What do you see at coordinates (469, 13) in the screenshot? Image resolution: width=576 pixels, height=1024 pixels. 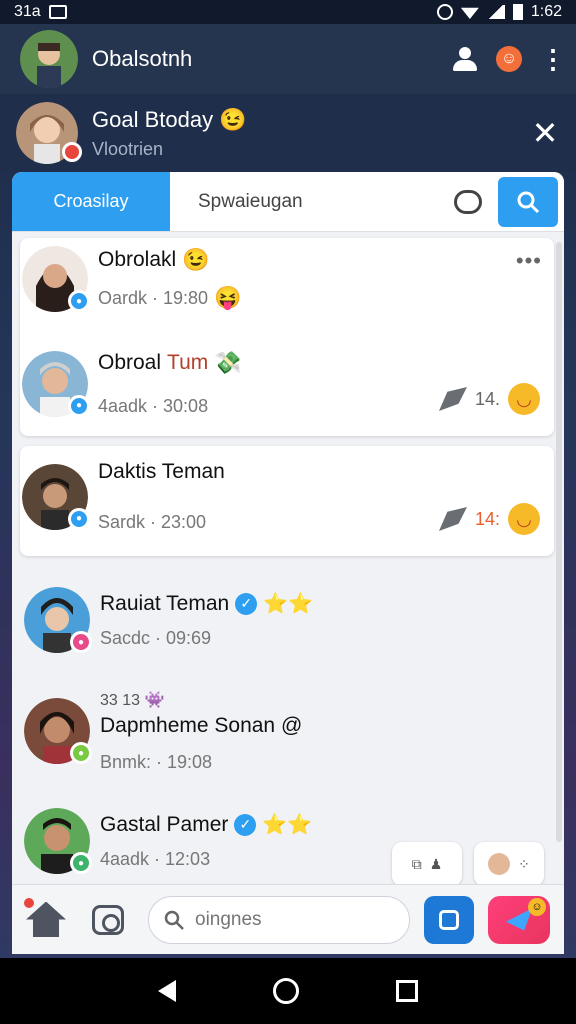 I see `wifi-icon` at bounding box center [469, 13].